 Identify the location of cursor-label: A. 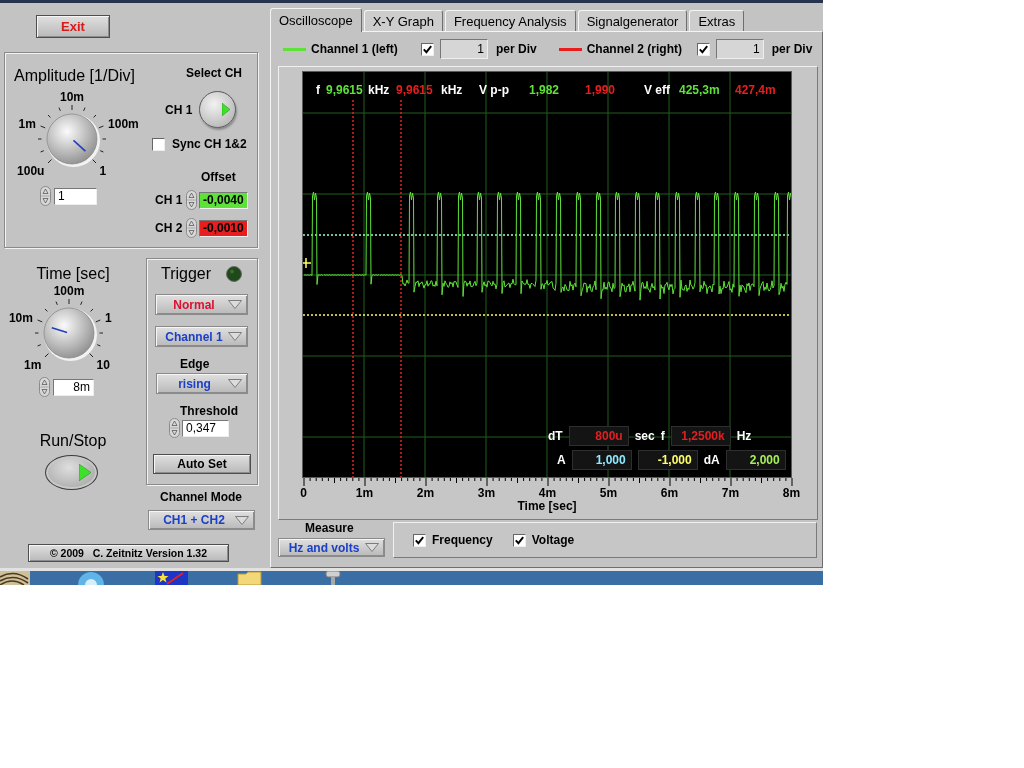
(561, 460).